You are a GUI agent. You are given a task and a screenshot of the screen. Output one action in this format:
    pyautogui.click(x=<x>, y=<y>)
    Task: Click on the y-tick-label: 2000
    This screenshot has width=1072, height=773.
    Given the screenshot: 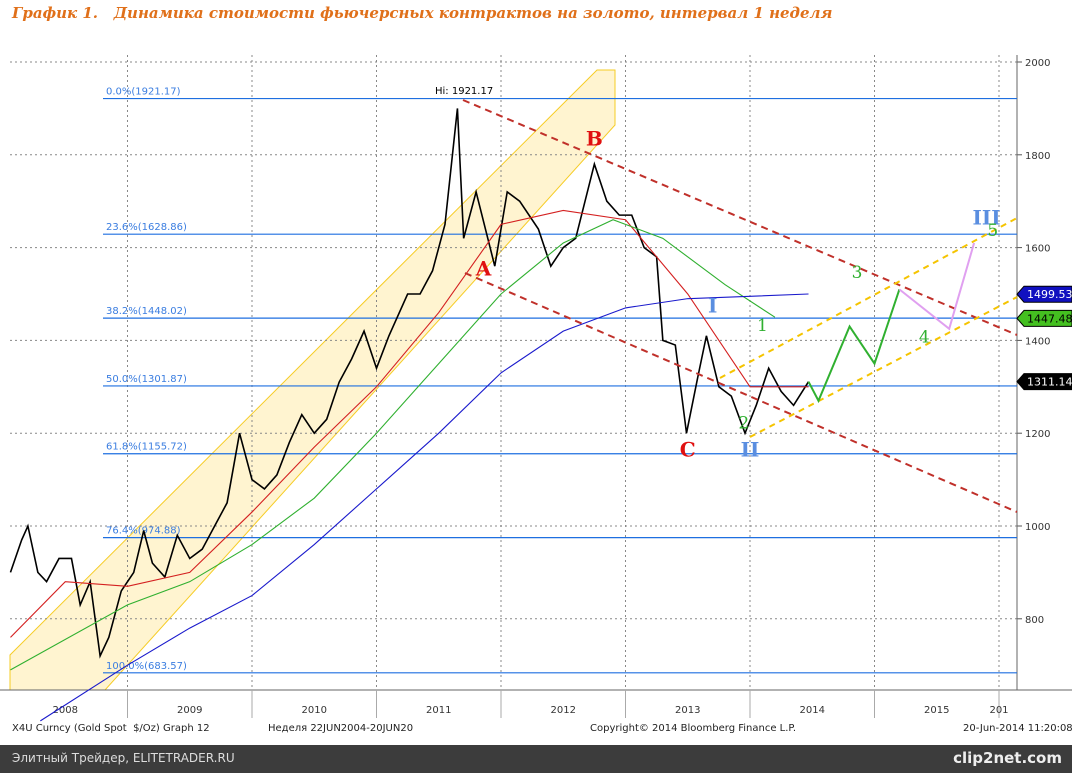 What is the action you would take?
    pyautogui.click(x=1037, y=63)
    